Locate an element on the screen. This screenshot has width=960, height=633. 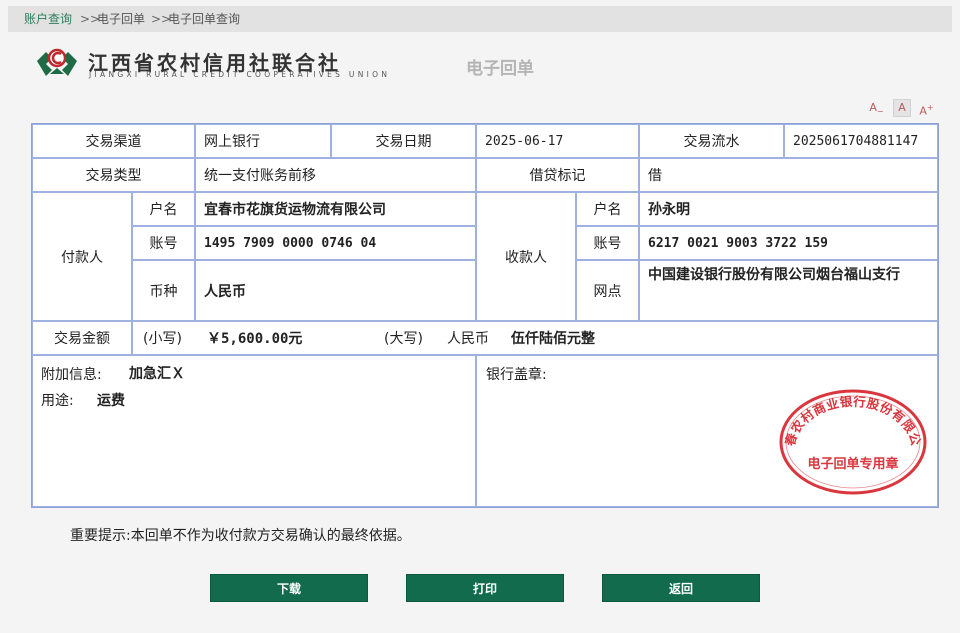
serial-label: 交易流水 is located at coordinates (711, 141).